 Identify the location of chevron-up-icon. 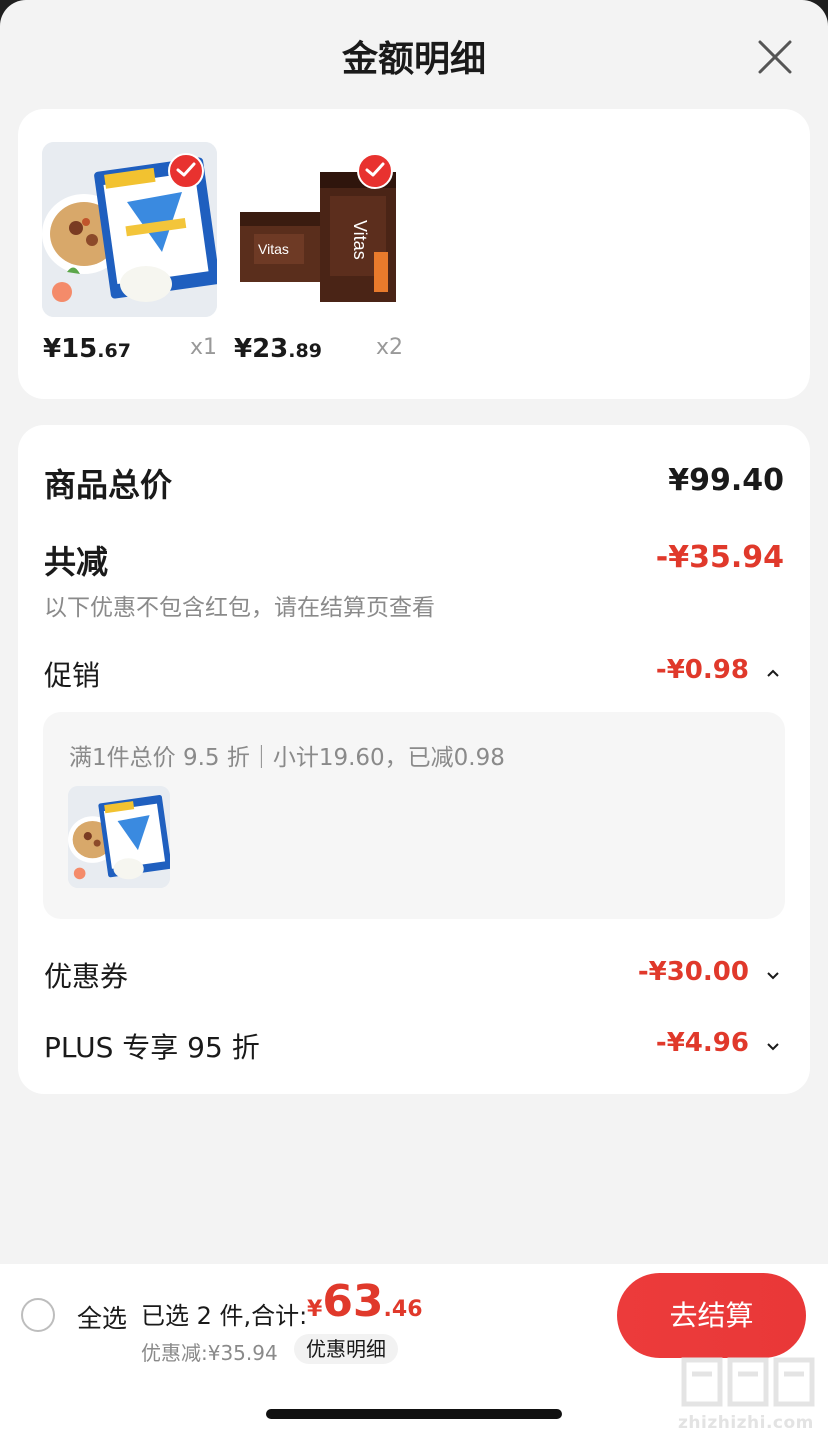
(772, 670).